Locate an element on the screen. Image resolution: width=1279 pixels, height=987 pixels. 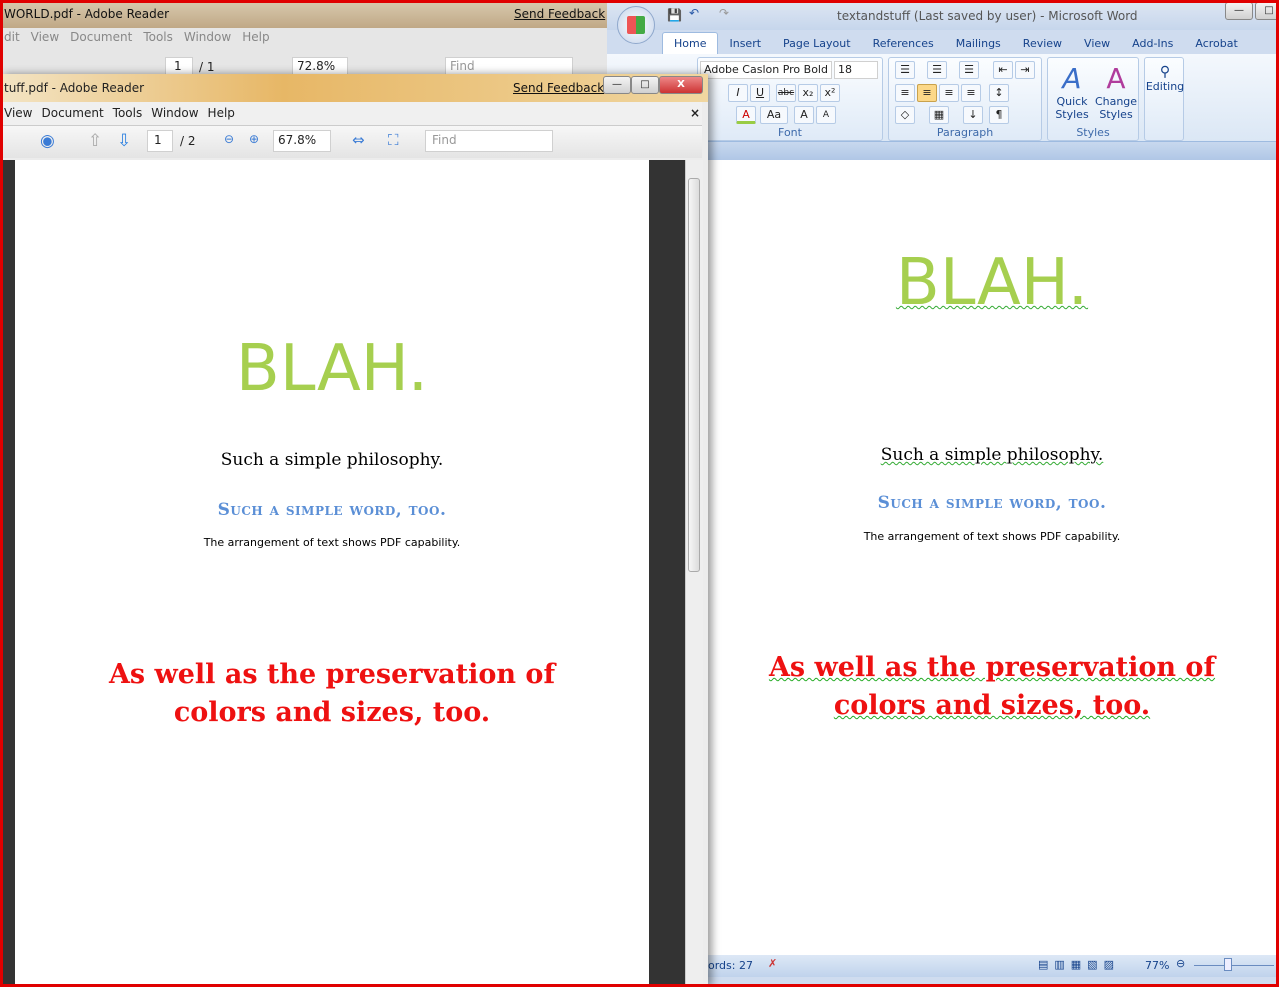
tab-acrobat: Acrobat is located at coordinates (1216, 43).